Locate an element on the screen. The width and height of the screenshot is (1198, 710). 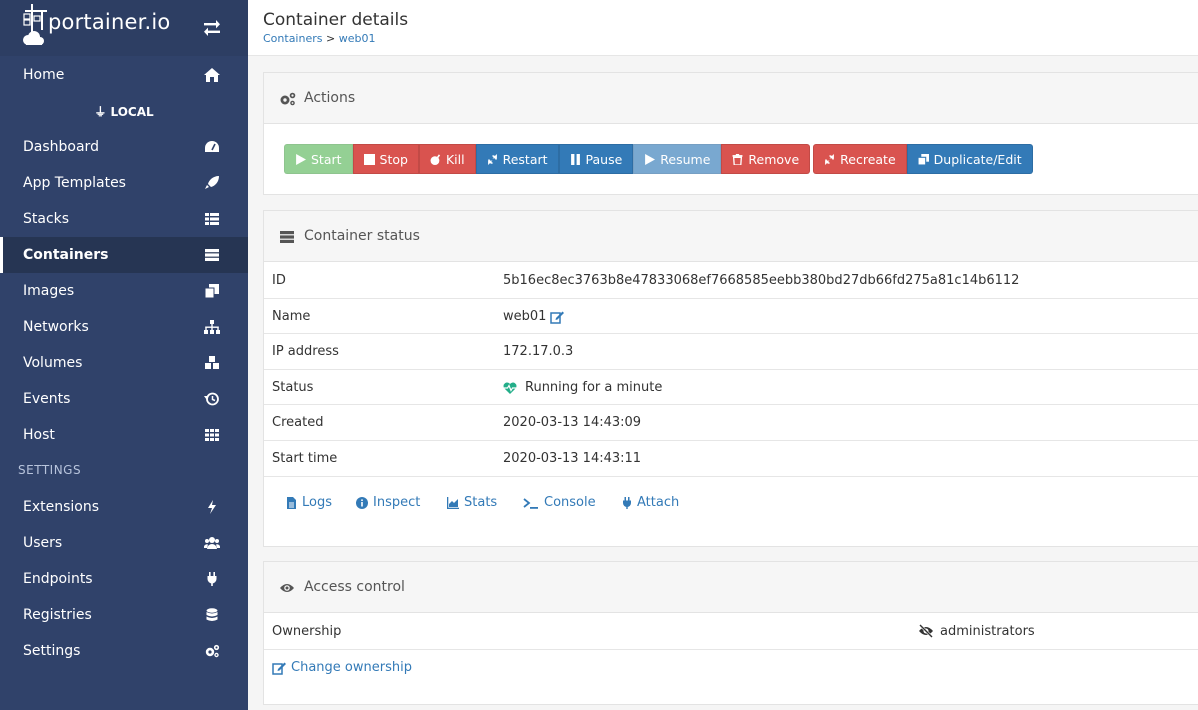
console-link: Console is located at coordinates (559, 502).